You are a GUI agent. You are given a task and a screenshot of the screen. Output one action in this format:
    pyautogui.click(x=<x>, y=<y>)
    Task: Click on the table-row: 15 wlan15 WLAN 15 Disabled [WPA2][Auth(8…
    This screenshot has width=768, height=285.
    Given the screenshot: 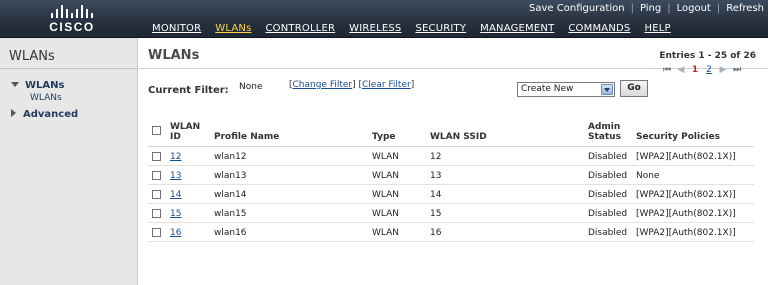 What is the action you would take?
    pyautogui.click(x=451, y=213)
    